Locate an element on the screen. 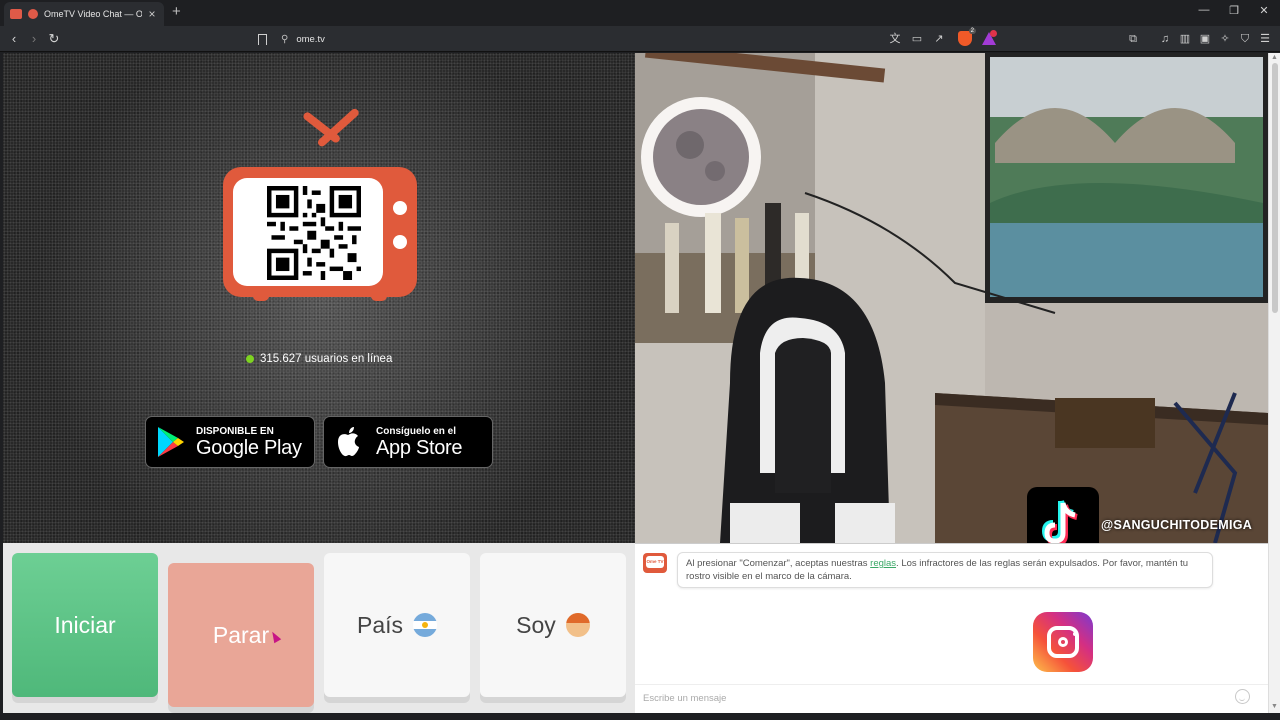 This screenshot has width=1280, height=720. country-button: País is located at coordinates (397, 625).